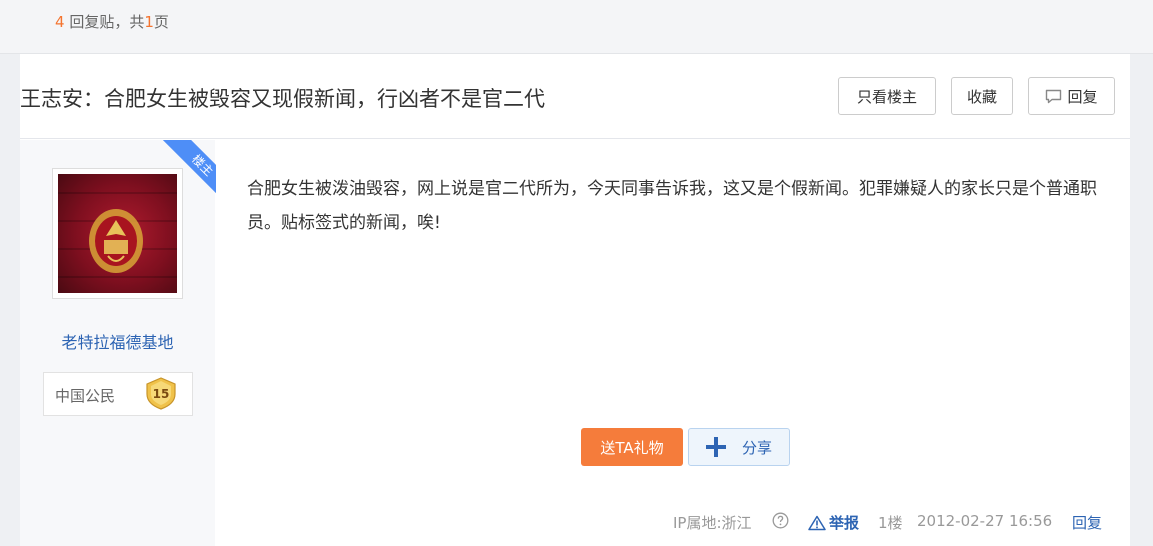  Describe the element at coordinates (282, 99) in the screenshot. I see `post-title: 王志安：合肥女生被毁容又现假新闻，行凶者不是官二代` at that location.